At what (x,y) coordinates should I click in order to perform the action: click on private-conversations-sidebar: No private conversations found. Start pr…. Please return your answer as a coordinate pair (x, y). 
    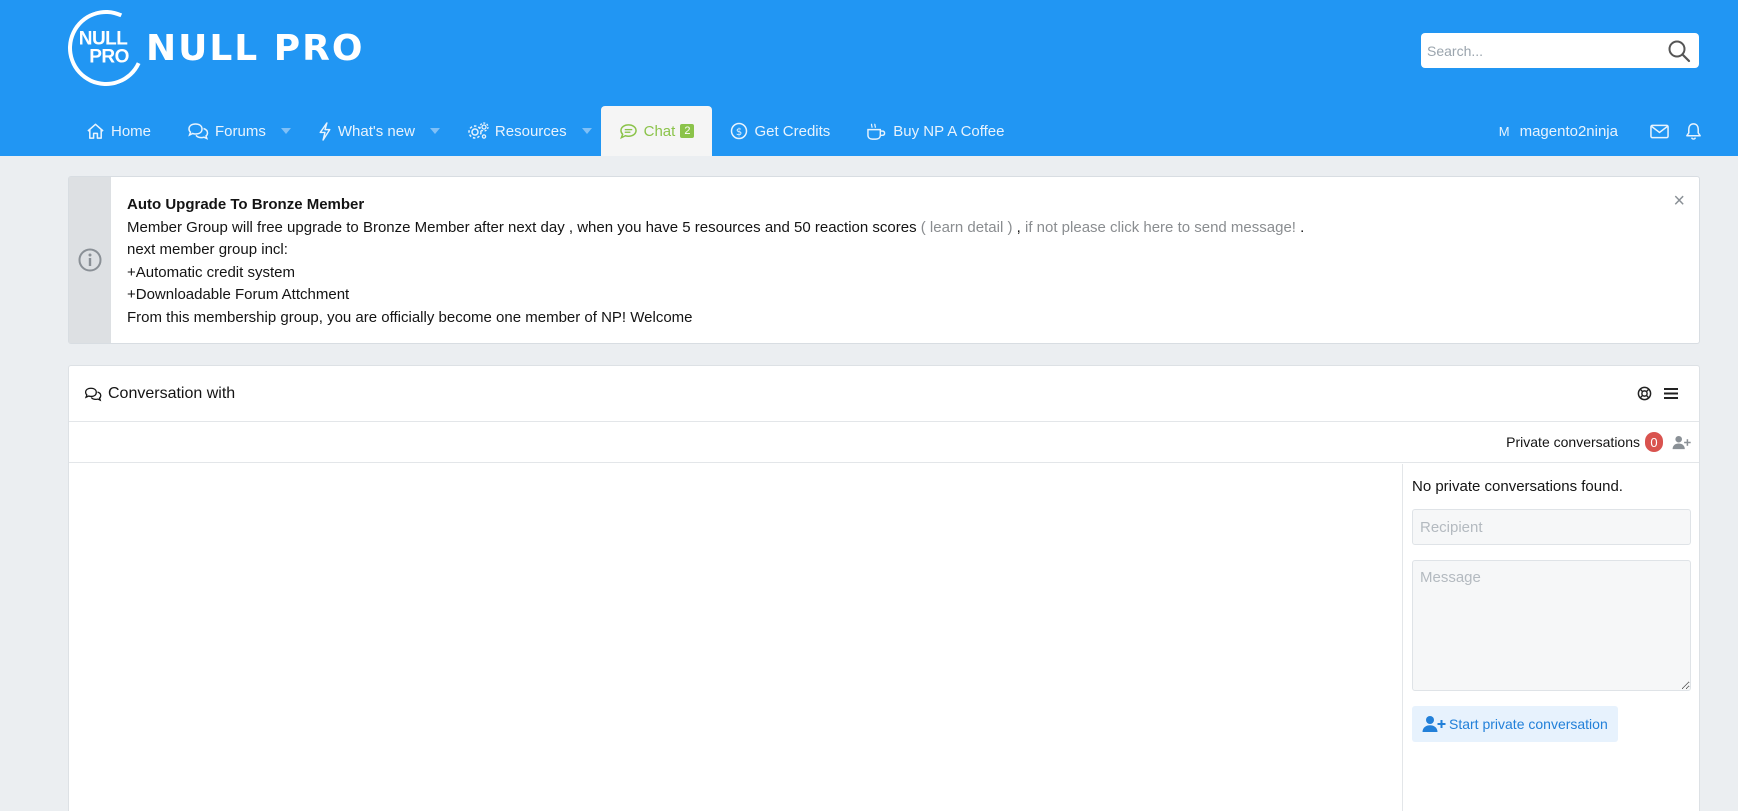
    Looking at the image, I should click on (1551, 637).